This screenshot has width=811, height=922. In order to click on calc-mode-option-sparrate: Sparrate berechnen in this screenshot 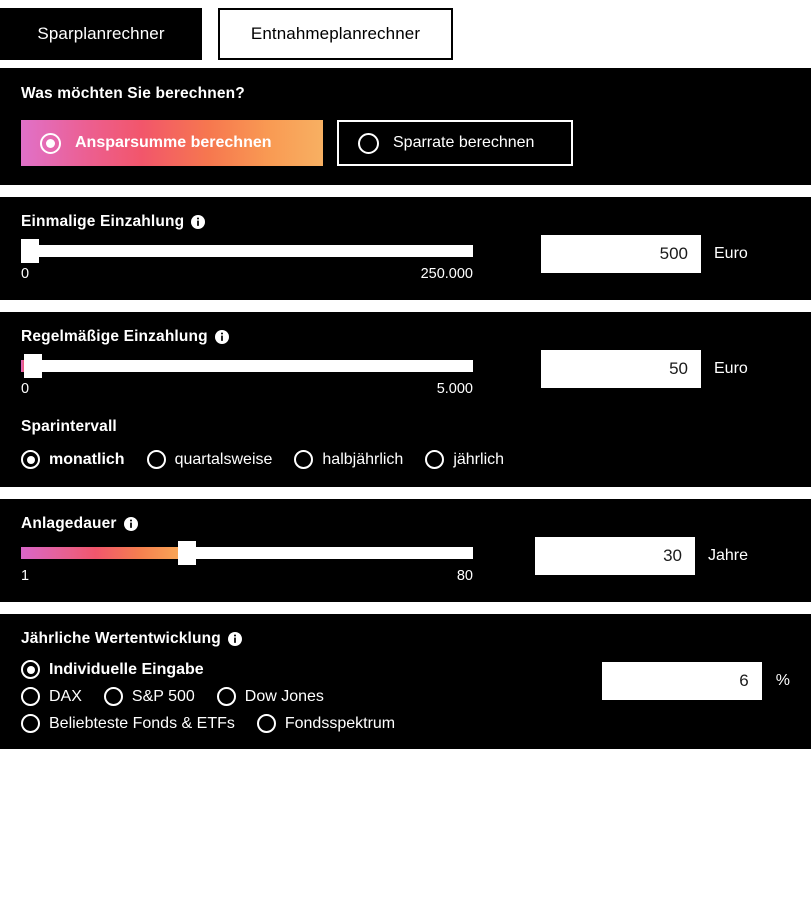, I will do `click(455, 143)`.